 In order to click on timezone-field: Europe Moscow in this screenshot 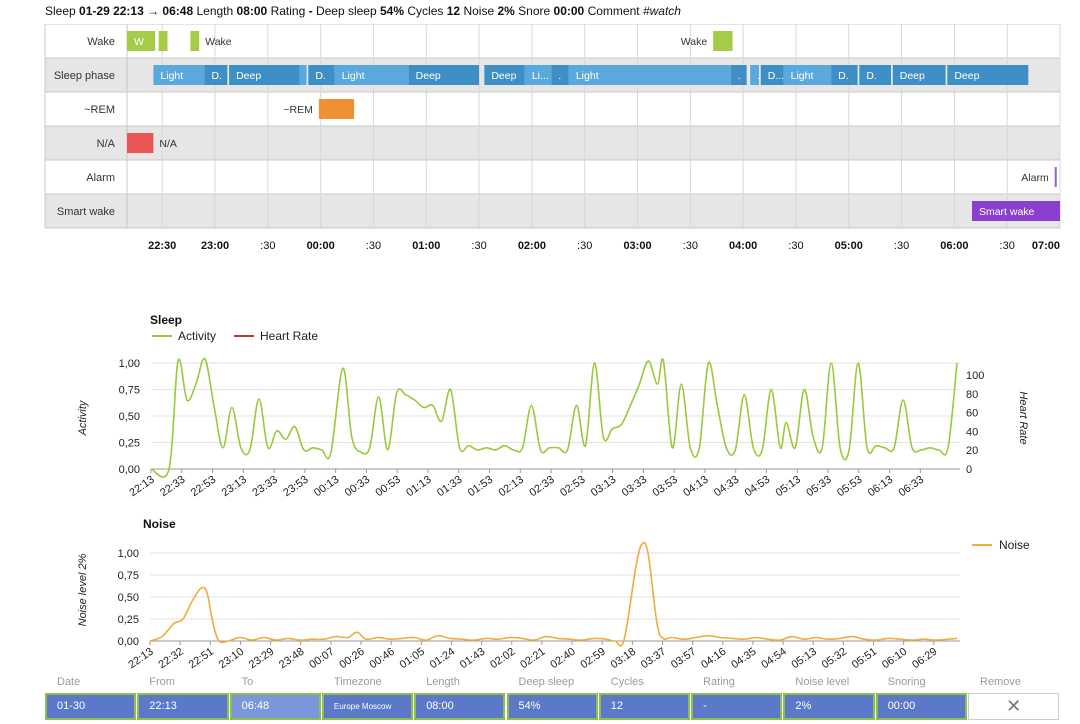, I will do `click(367, 706)`.